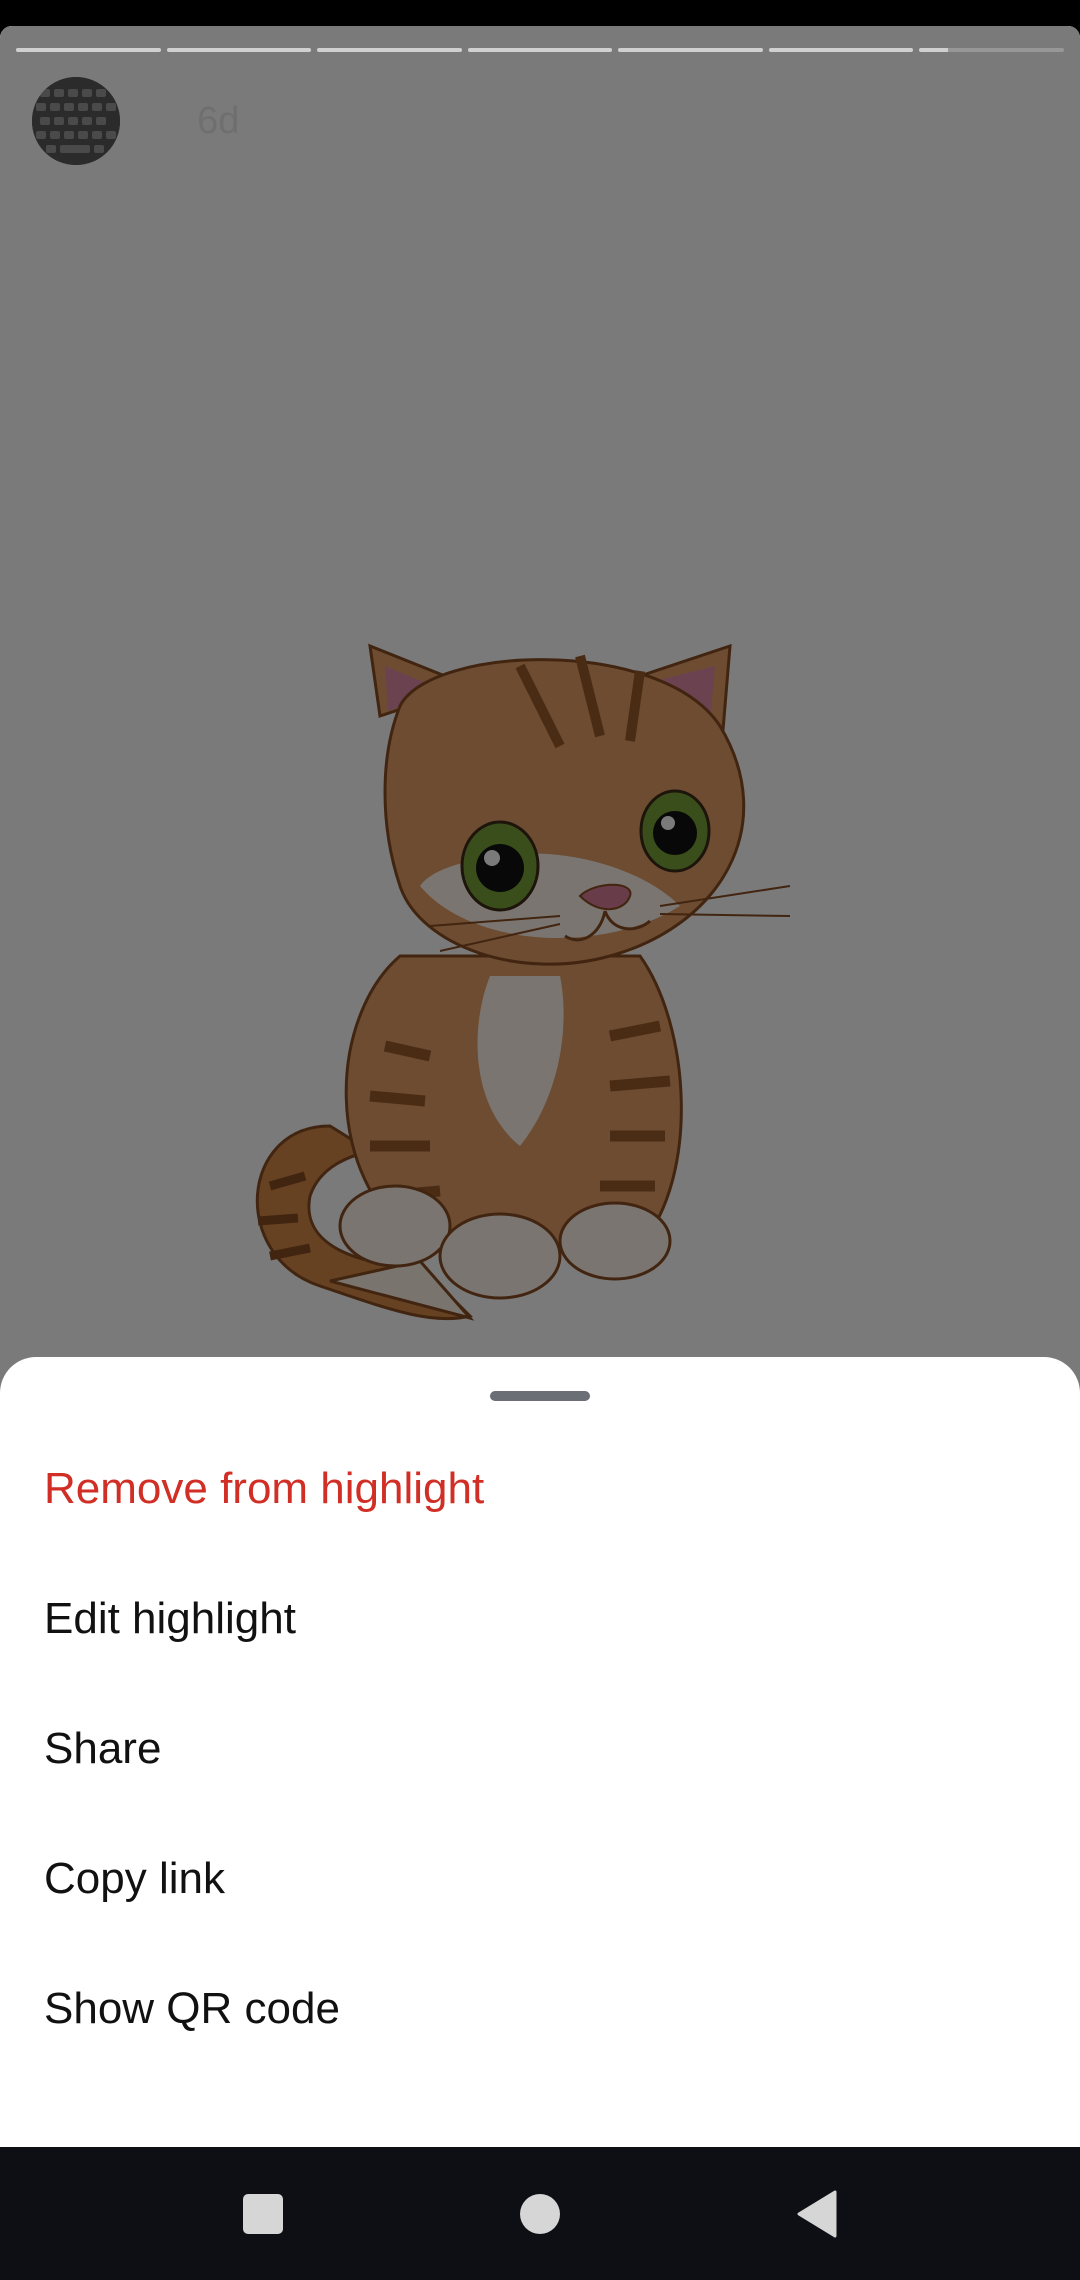  Describe the element at coordinates (540, 1619) in the screenshot. I see `edit-highlight-button: Edit highlight` at that location.